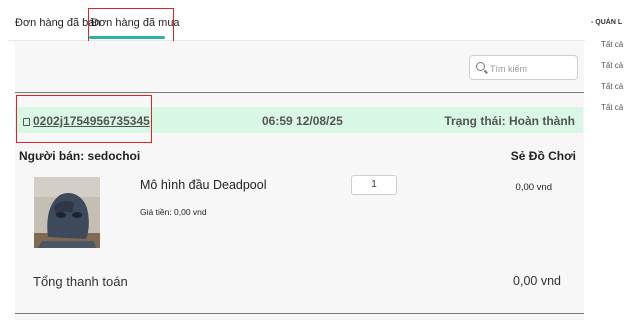 Image resolution: width=624 pixels, height=320 pixels. I want to click on seller-label: Người bán: sedochoi, so click(80, 156).